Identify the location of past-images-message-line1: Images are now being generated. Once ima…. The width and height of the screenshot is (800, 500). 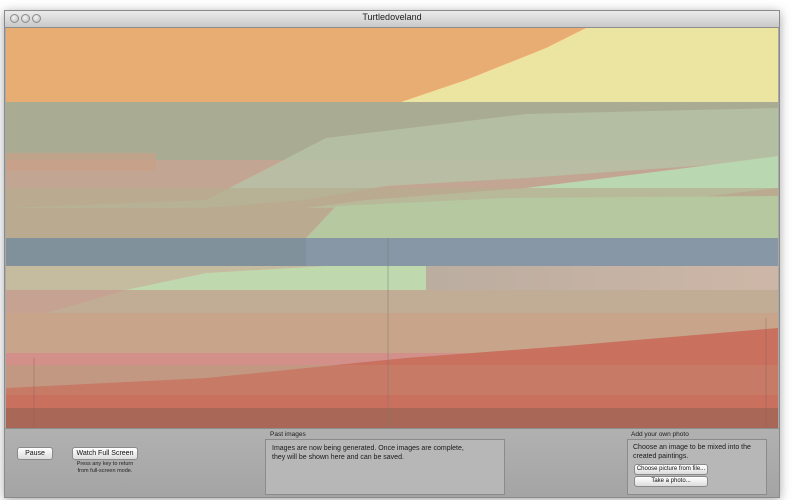
(368, 448).